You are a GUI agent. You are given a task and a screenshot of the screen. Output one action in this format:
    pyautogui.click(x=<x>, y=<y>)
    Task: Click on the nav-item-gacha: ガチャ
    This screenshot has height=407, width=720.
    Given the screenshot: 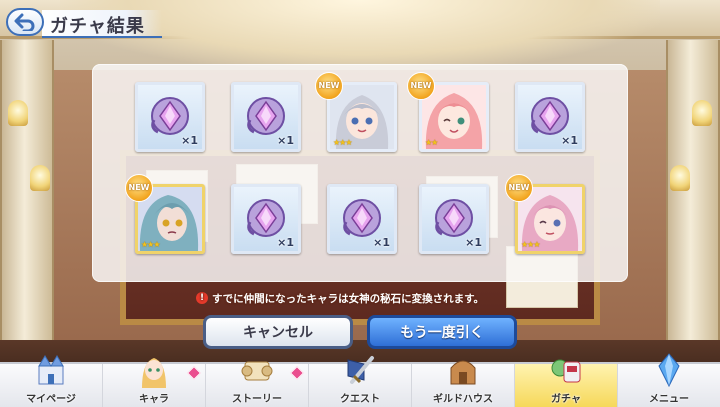 What is the action you would take?
    pyautogui.click(x=566, y=383)
    